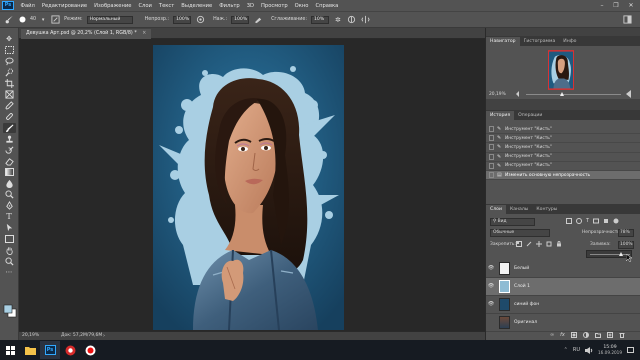 This screenshot has width=640, height=360. Describe the element at coordinates (9, 106) in the screenshot. I see `eyedropper-tool-icon` at that location.